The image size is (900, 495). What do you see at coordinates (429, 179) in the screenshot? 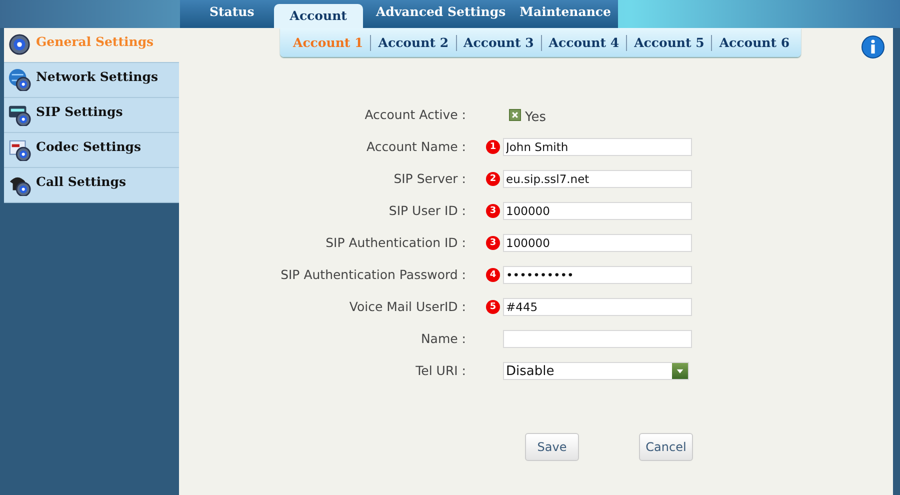
I see `field-label: SIP Server :` at bounding box center [429, 179].